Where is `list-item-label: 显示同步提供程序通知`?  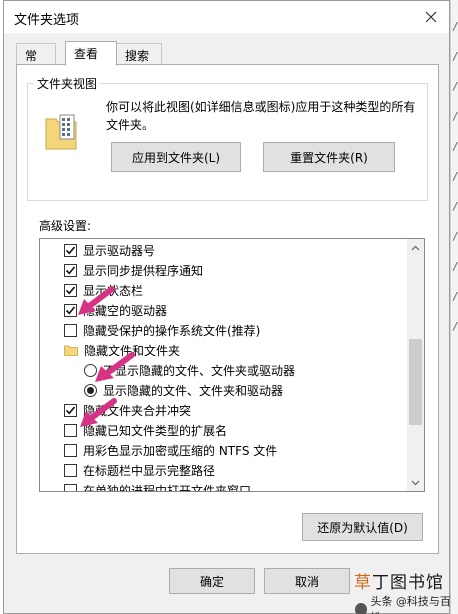
list-item-label: 显示同步提供程序通知 is located at coordinates (143, 270).